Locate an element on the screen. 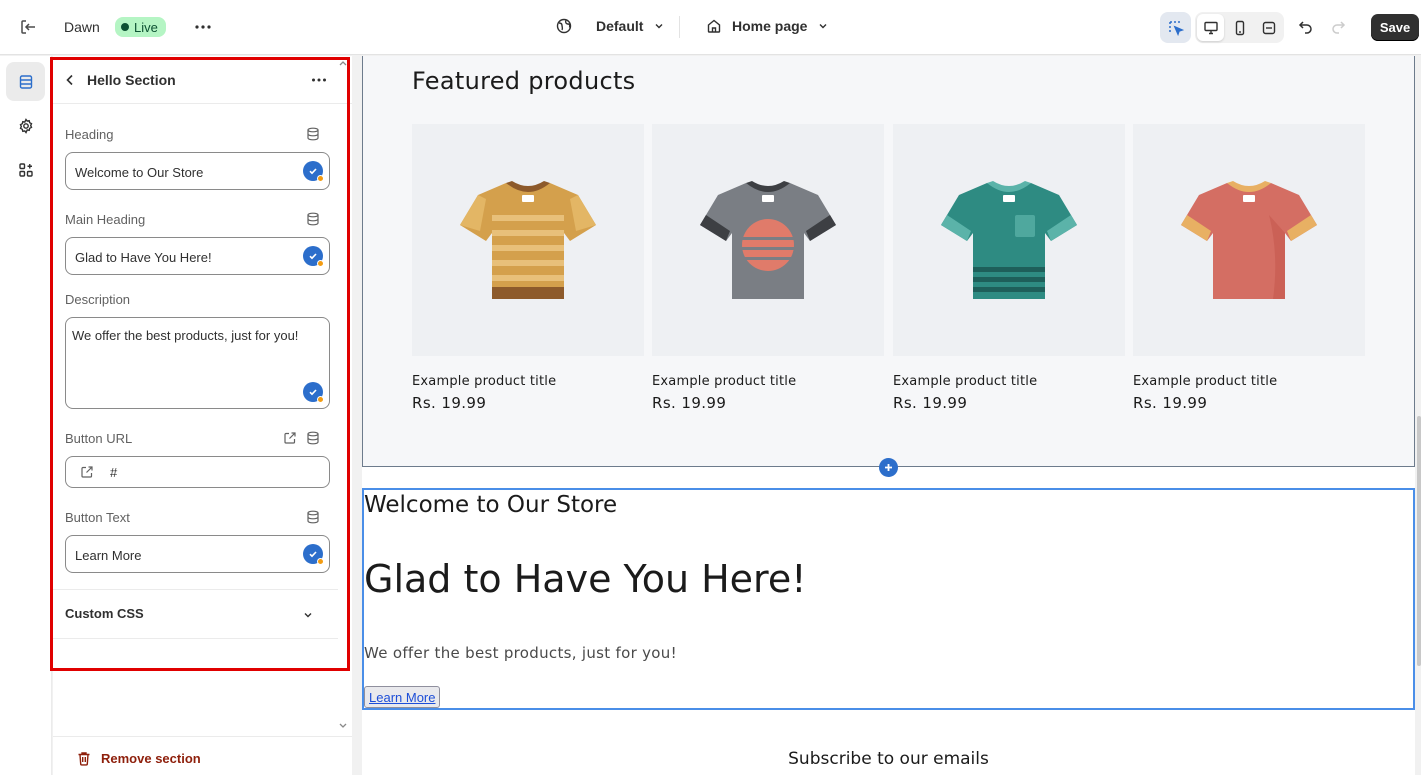 This screenshot has height=775, width=1421. sections-nav-button is located at coordinates (25, 81).